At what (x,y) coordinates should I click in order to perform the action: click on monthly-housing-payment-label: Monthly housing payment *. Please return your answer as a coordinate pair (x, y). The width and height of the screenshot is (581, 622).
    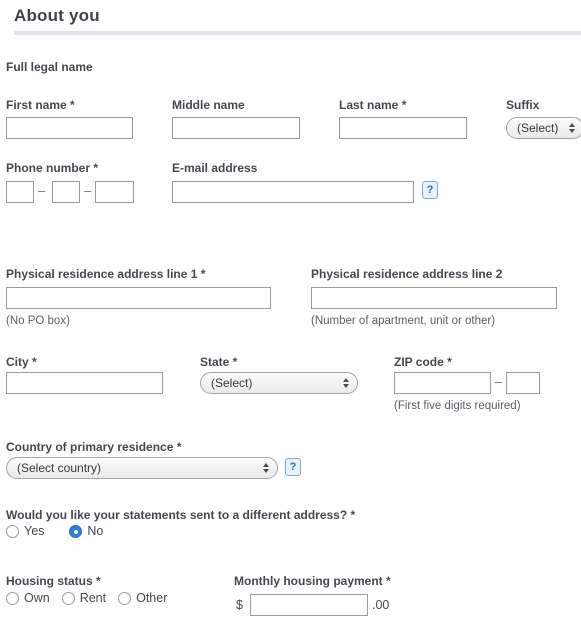
    Looking at the image, I should click on (312, 581).